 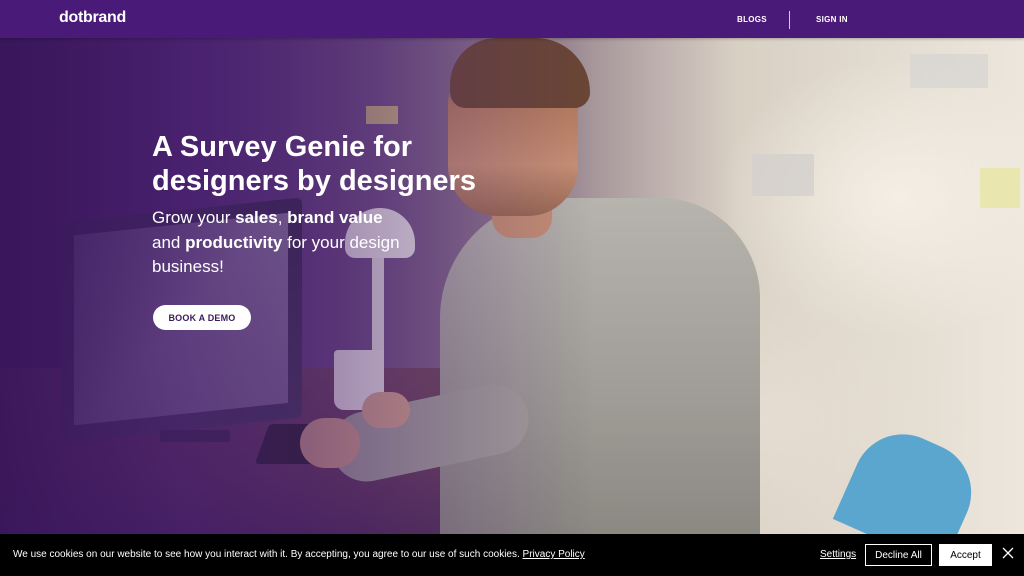 I want to click on close-icon, so click(x=1008, y=553).